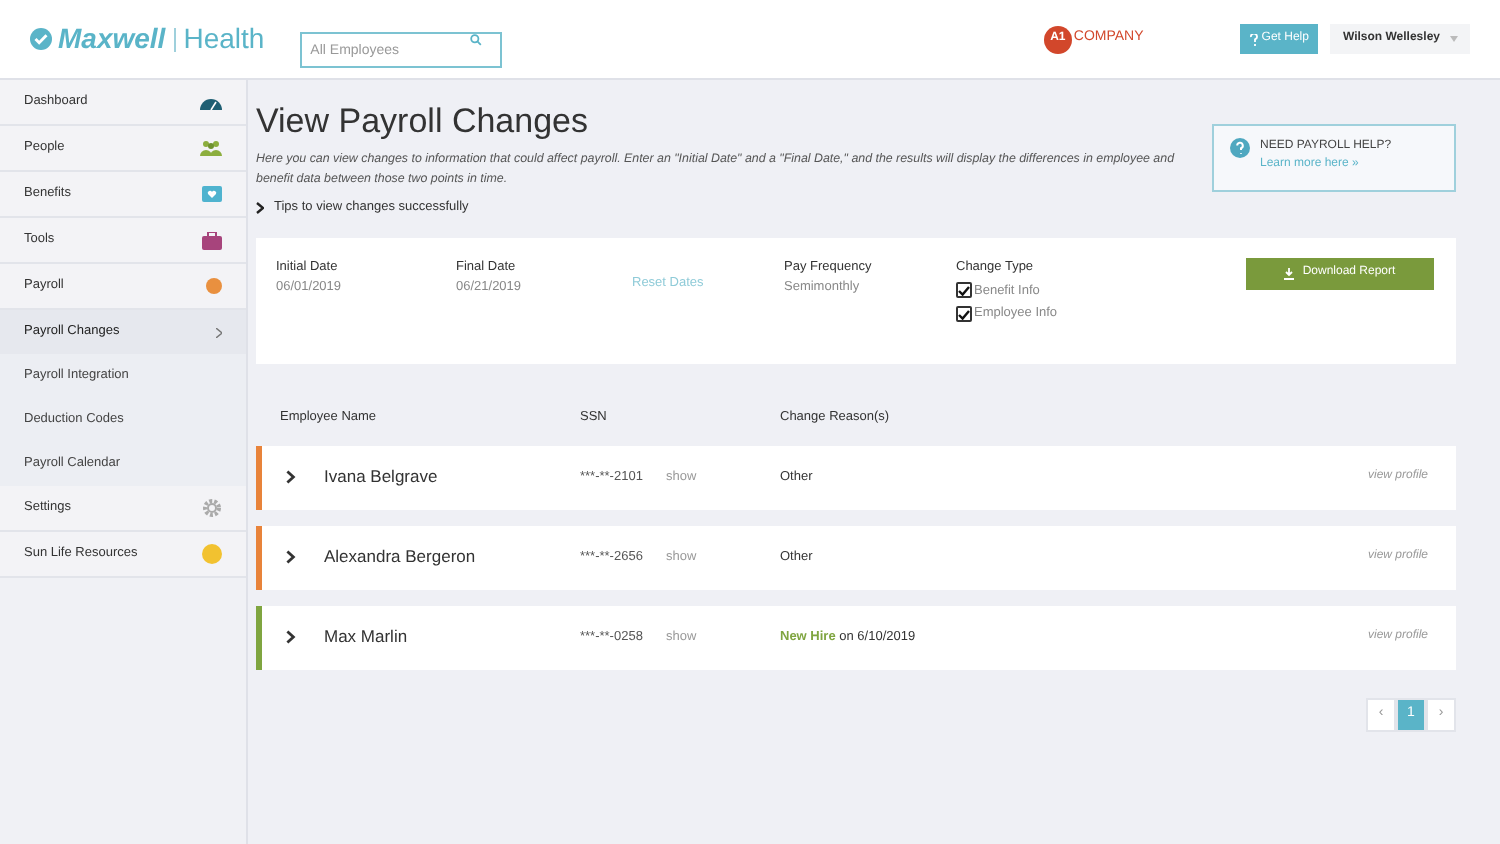  What do you see at coordinates (212, 194) in the screenshot?
I see `heart-card-icon` at bounding box center [212, 194].